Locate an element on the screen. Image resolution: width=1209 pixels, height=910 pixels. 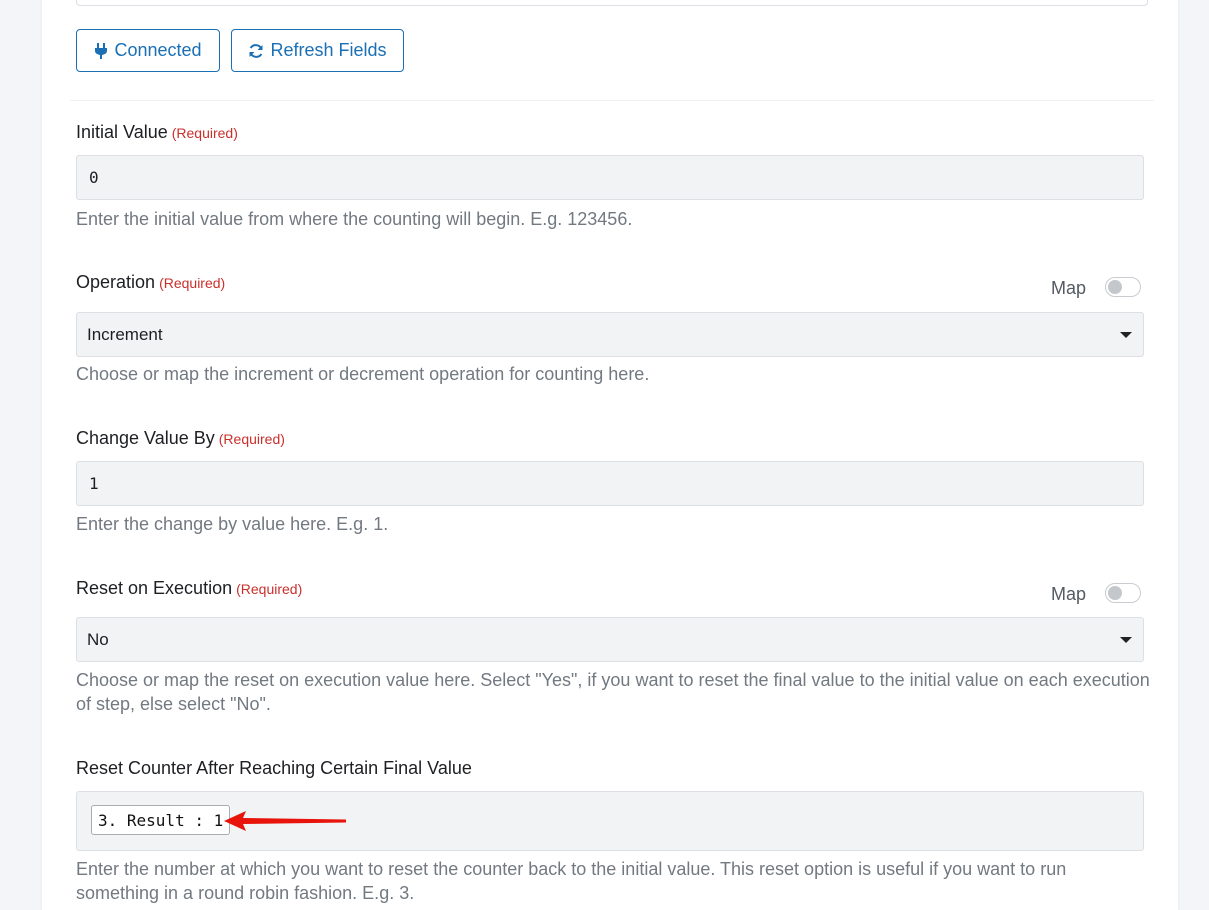
change-value-by-label-text: Change Value By is located at coordinates (145, 438).